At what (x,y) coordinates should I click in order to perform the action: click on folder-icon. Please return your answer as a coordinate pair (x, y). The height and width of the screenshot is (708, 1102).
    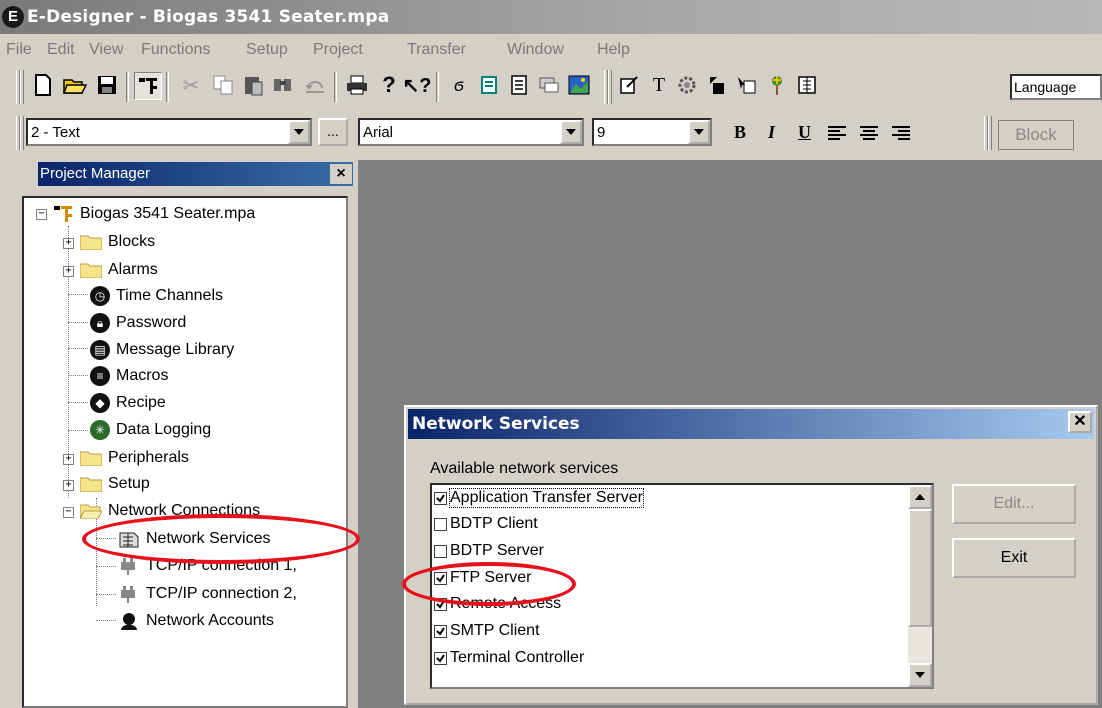
    Looking at the image, I should click on (91, 458).